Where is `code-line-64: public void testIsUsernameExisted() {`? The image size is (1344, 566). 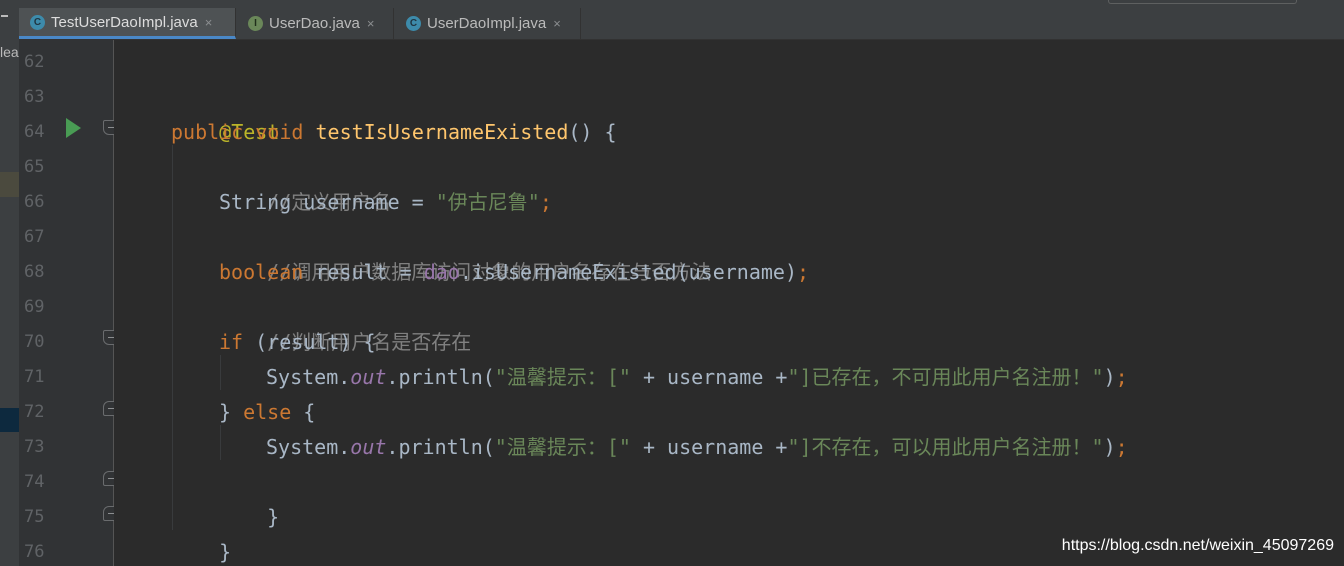 code-line-64: public void testIsUsernameExisted() { is located at coordinates (394, 132).